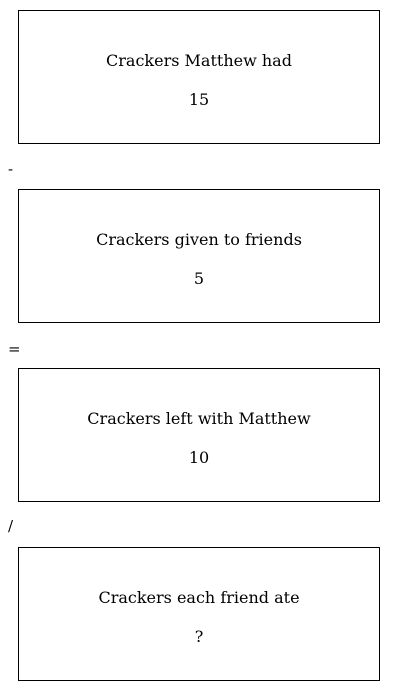 The width and height of the screenshot is (400, 693). I want to click on box-value: 5, so click(199, 278).